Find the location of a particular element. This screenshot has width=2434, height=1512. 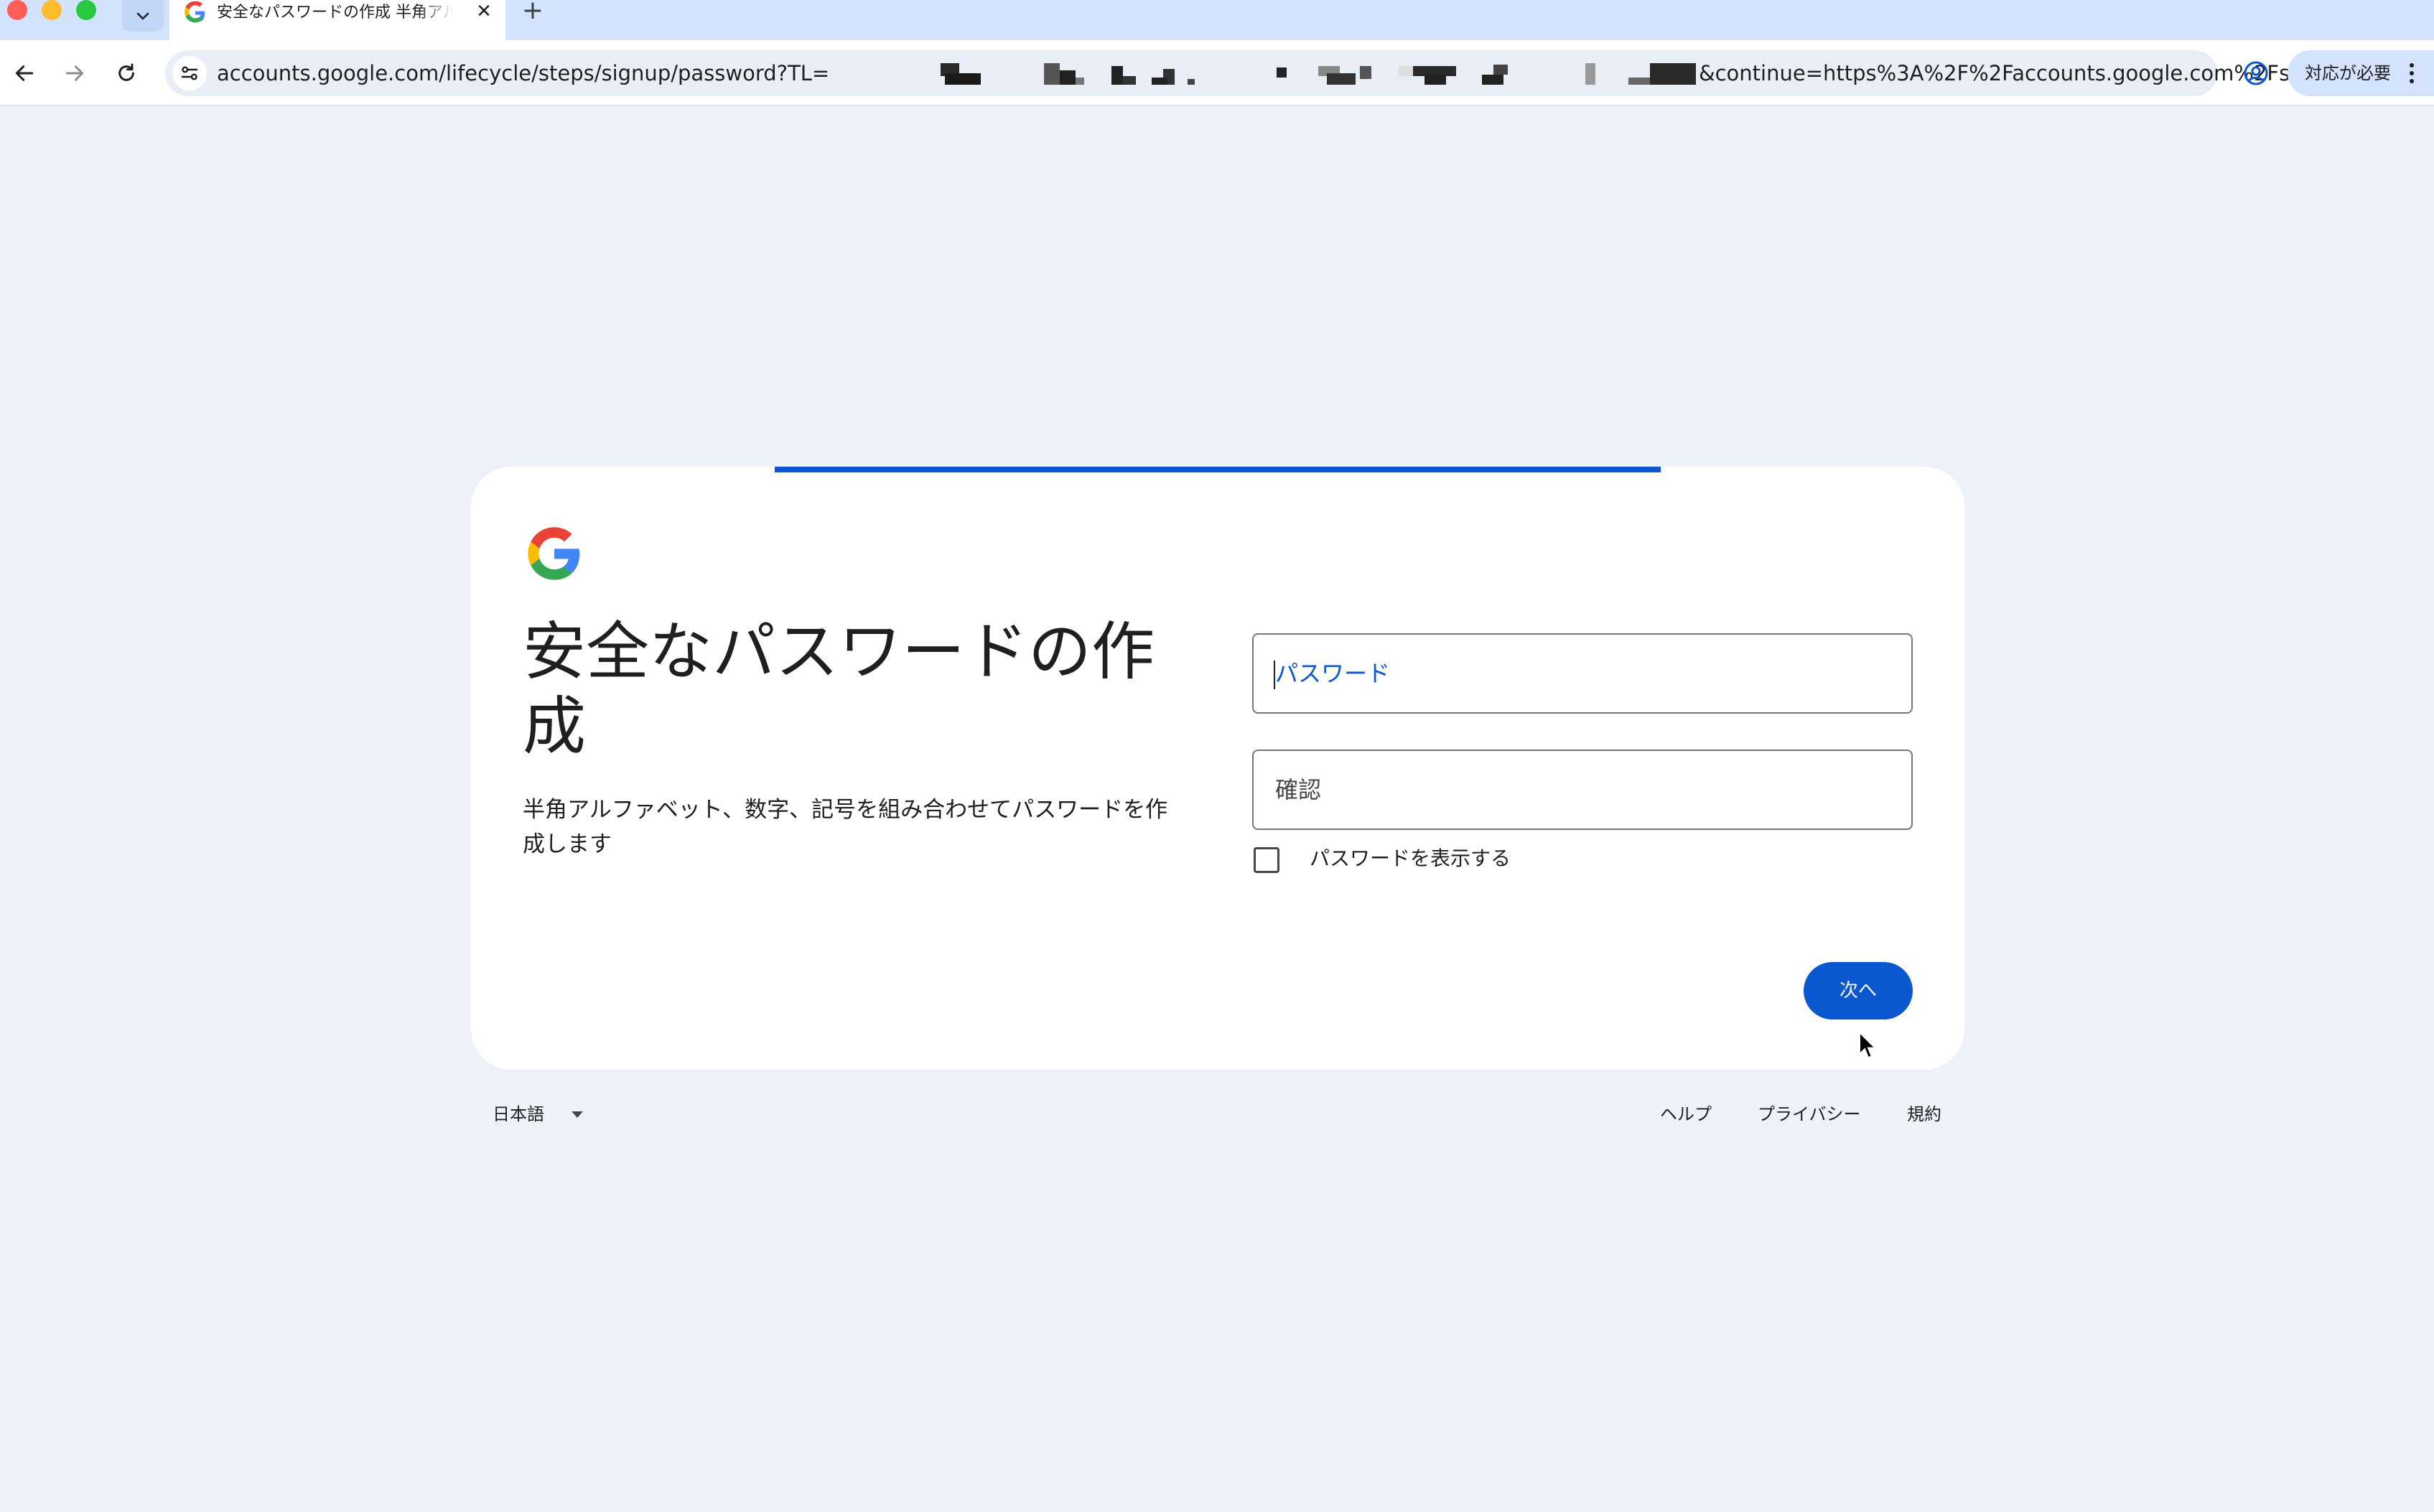

confirm-field-label: 確認 is located at coordinates (1298, 789).